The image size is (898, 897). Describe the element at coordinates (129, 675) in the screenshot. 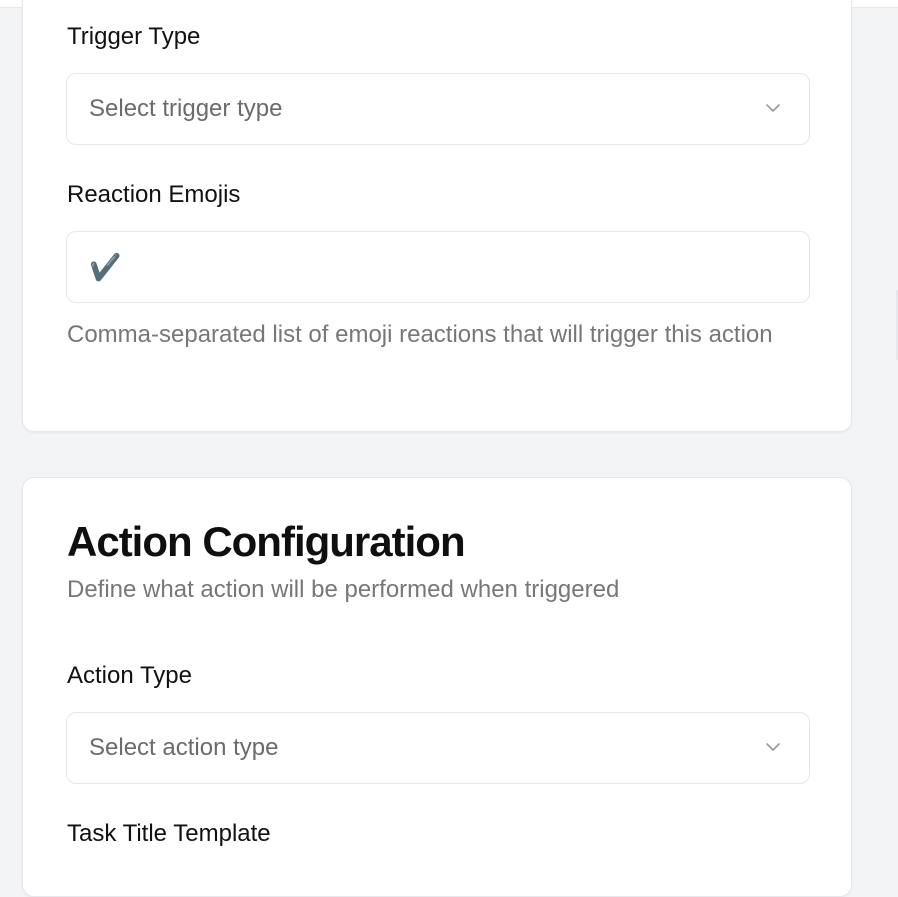

I see `action-type-label: Action Type` at that location.